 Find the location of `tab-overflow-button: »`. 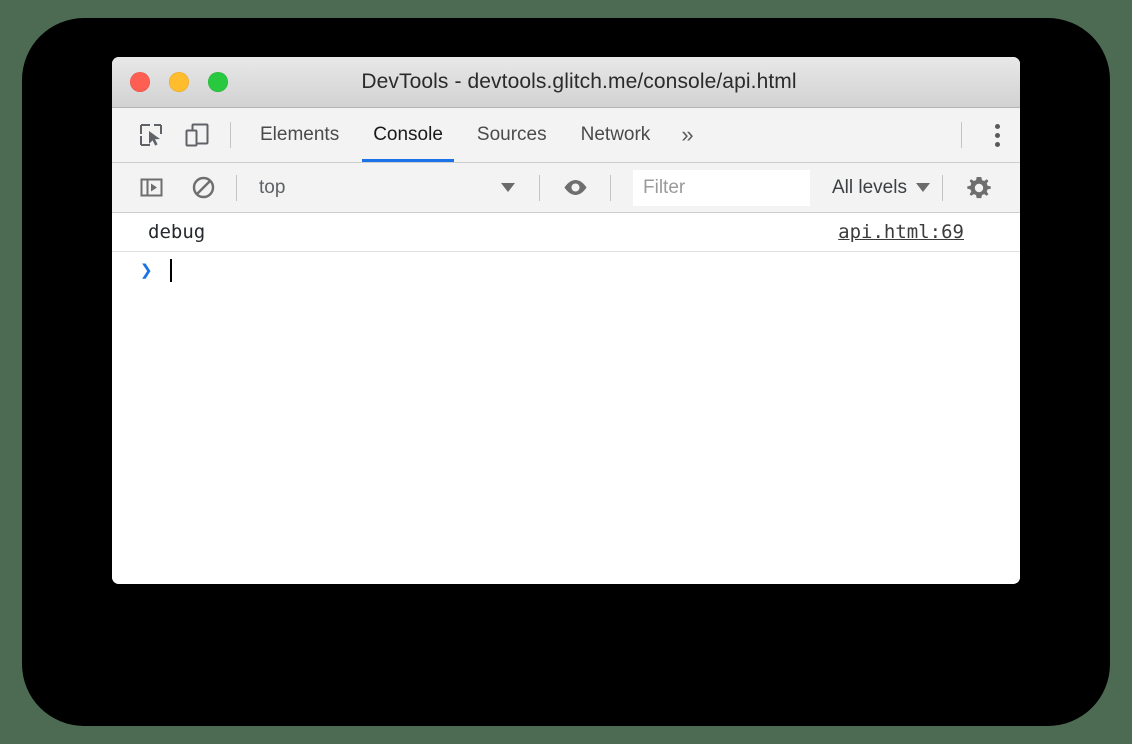

tab-overflow-button: » is located at coordinates (687, 135).